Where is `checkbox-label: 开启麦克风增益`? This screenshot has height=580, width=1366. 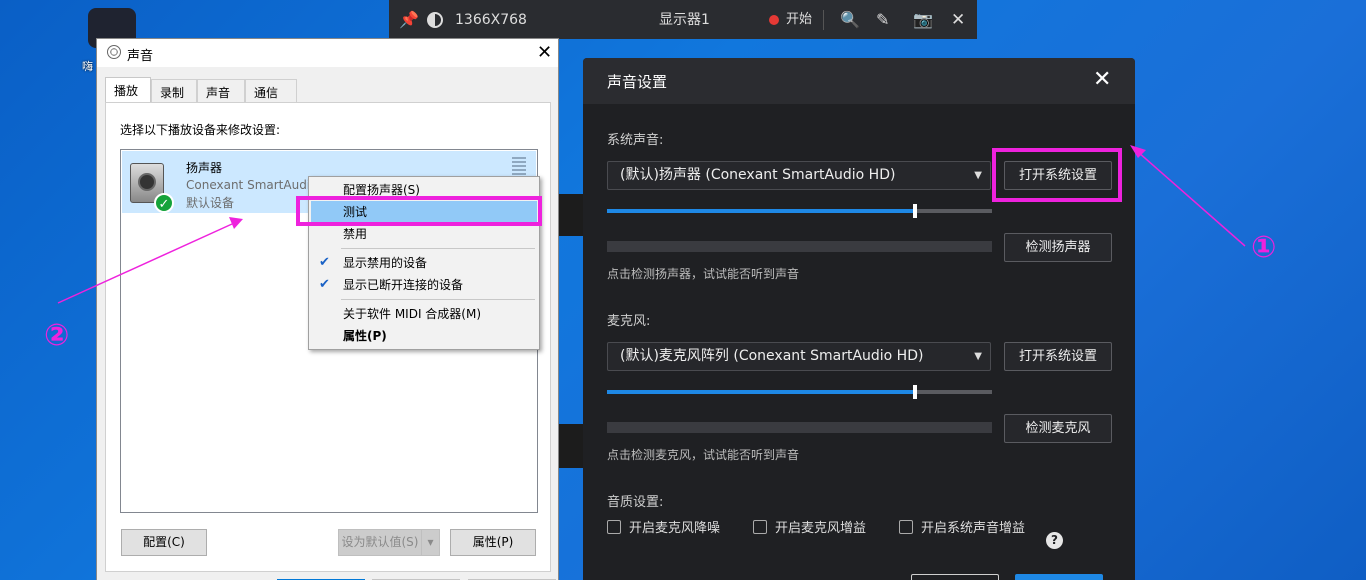 checkbox-label: 开启麦克风增益 is located at coordinates (821, 528).